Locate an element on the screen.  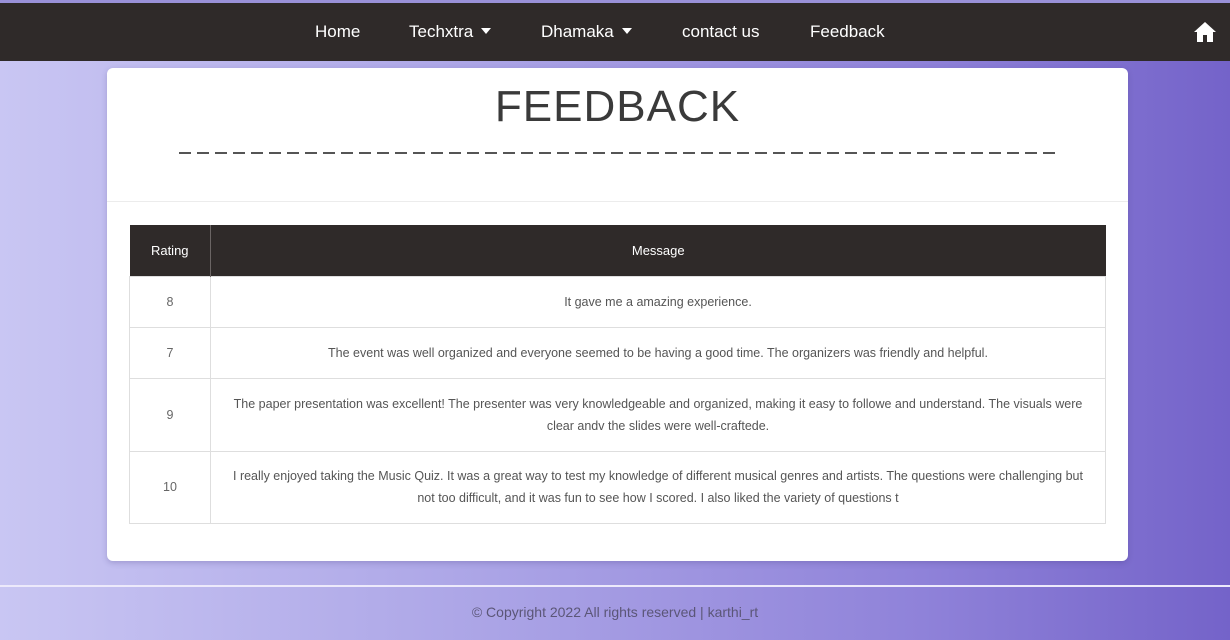
nav-item-label: contact us is located at coordinates (721, 31).